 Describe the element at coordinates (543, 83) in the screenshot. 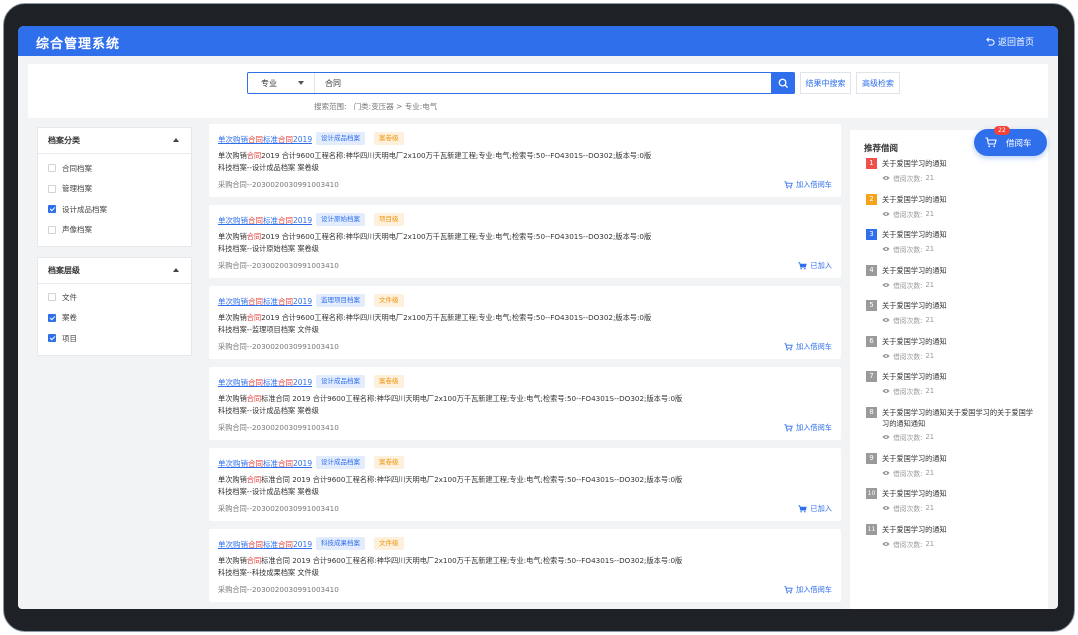

I see `search-input` at that location.